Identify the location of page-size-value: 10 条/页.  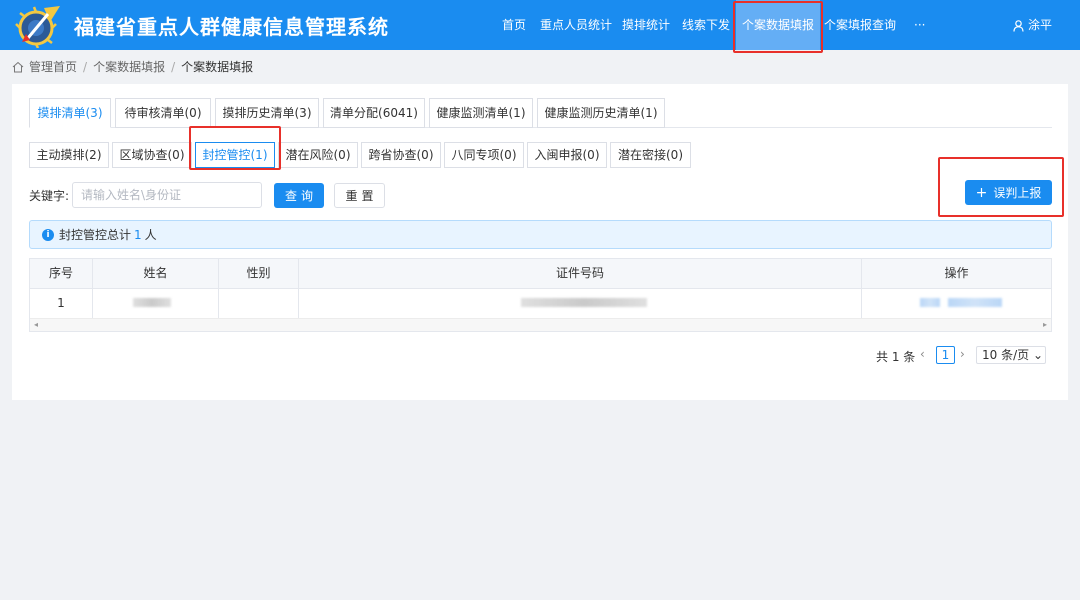
(1006, 355).